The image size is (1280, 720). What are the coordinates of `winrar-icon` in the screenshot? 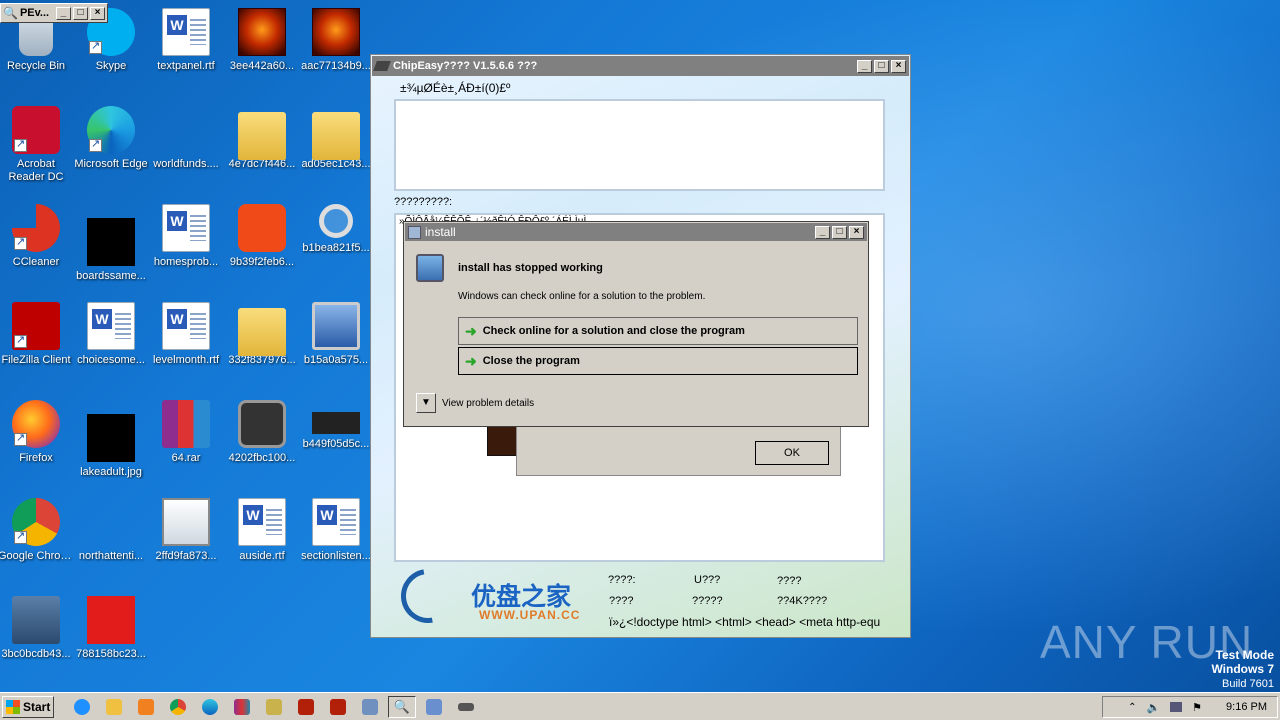 It's located at (242, 707).